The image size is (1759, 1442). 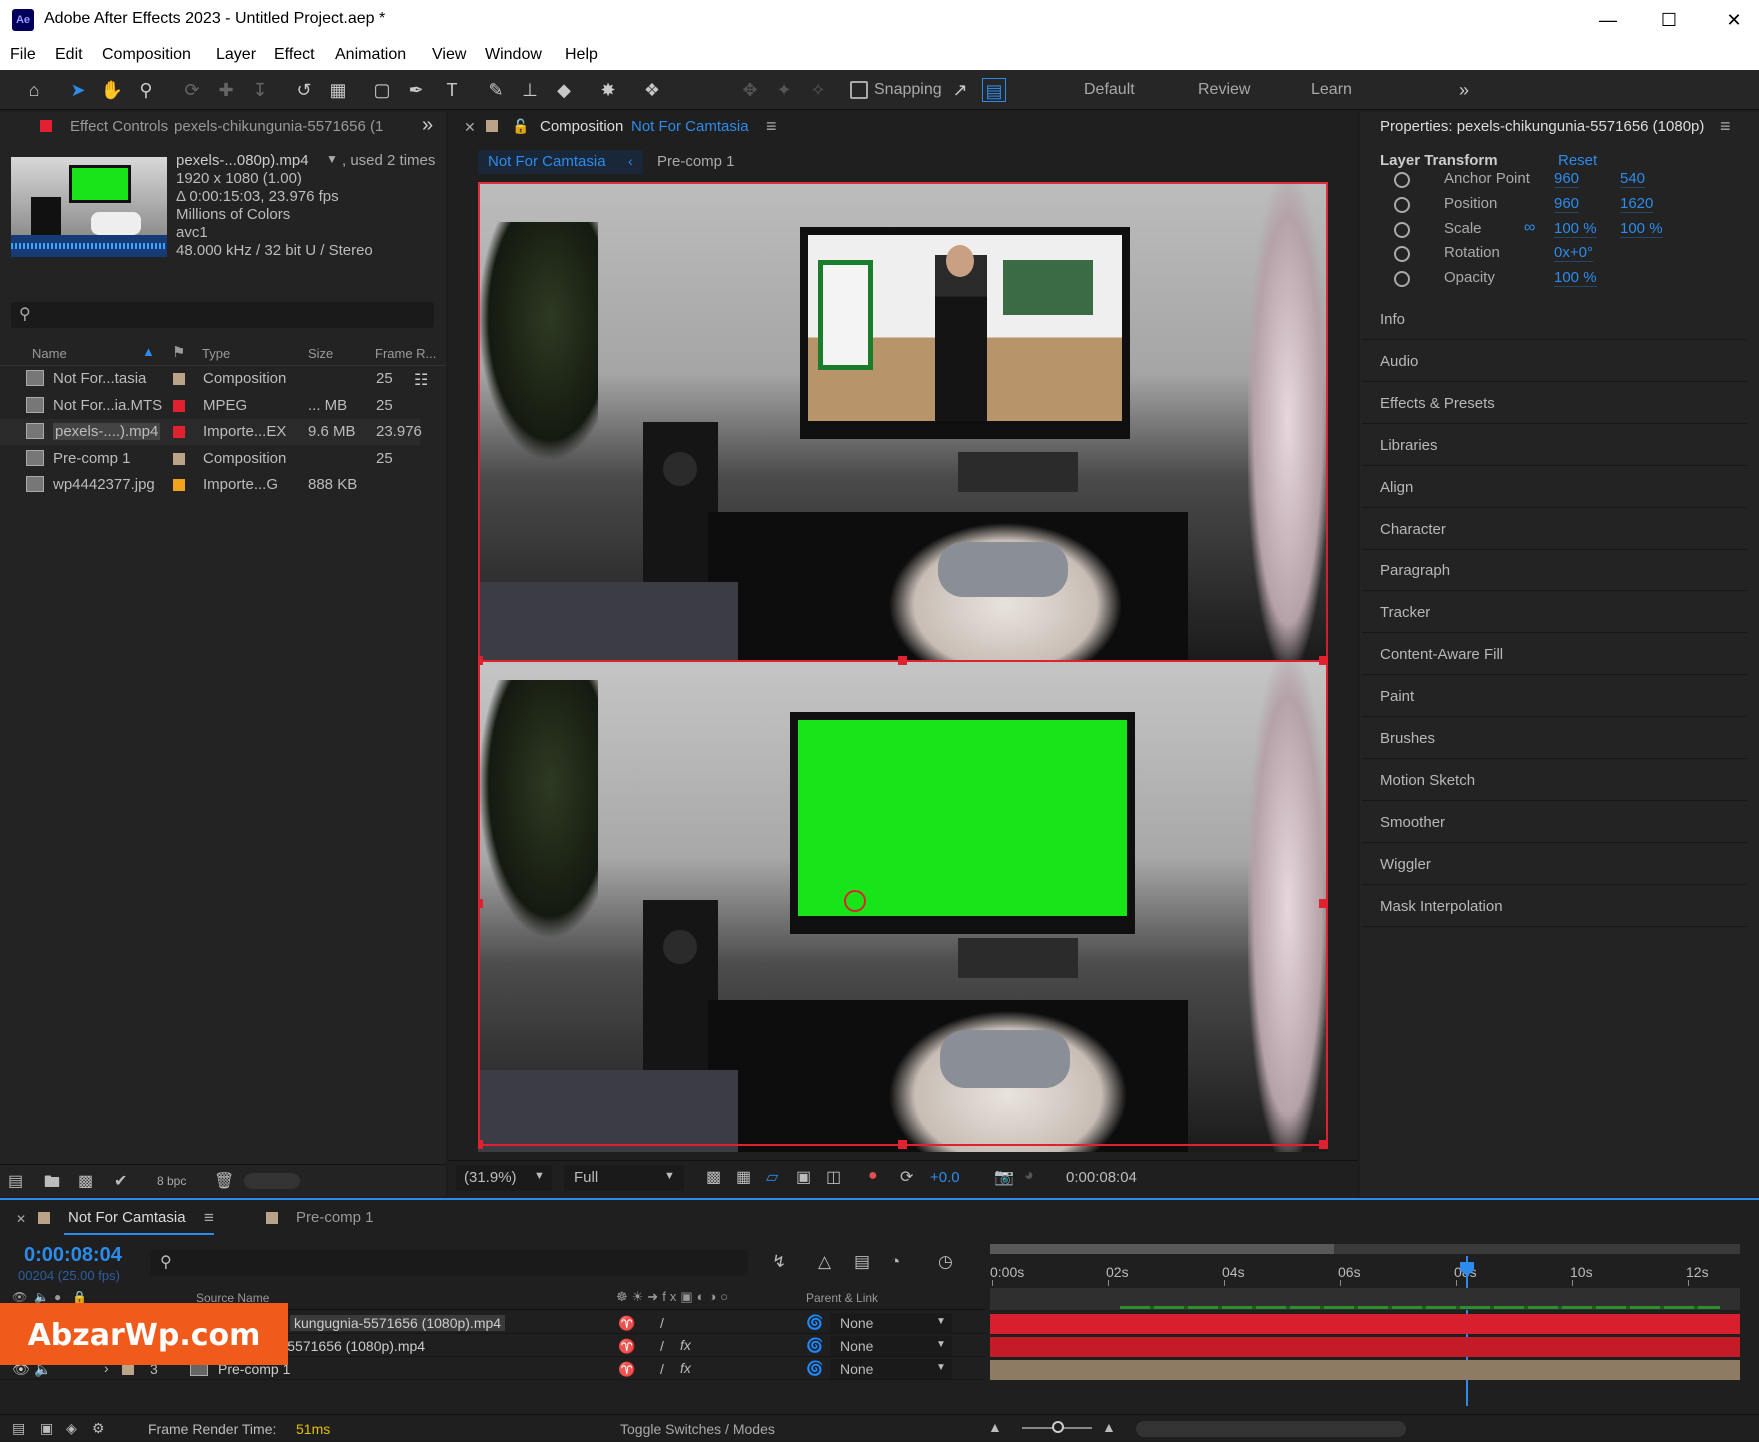 I want to click on axis-world-icon: ✦, so click(x=784, y=90).